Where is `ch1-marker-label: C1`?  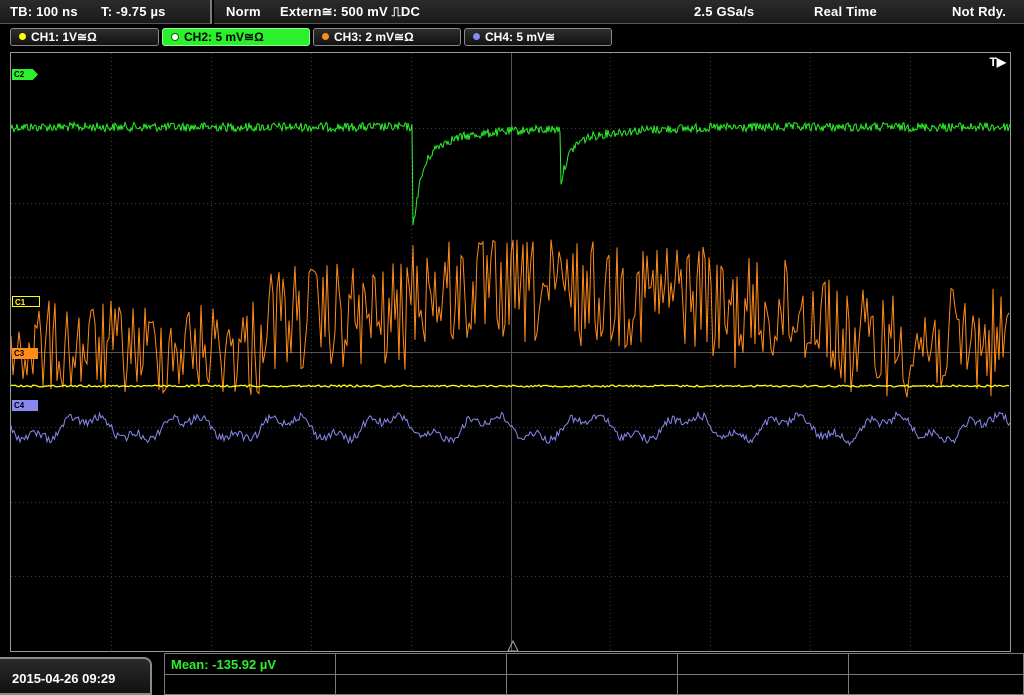
ch1-marker-label: C1 is located at coordinates (20, 302).